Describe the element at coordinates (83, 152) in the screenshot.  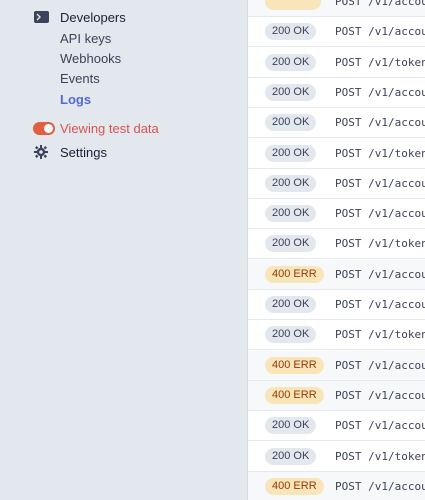
I see `nav-settings-label: Settings` at that location.